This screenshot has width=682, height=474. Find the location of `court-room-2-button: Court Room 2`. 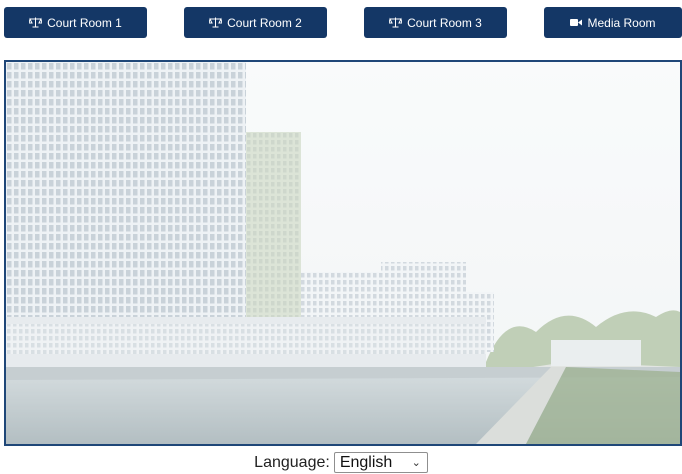

court-room-2-button: Court Room 2 is located at coordinates (255, 22).